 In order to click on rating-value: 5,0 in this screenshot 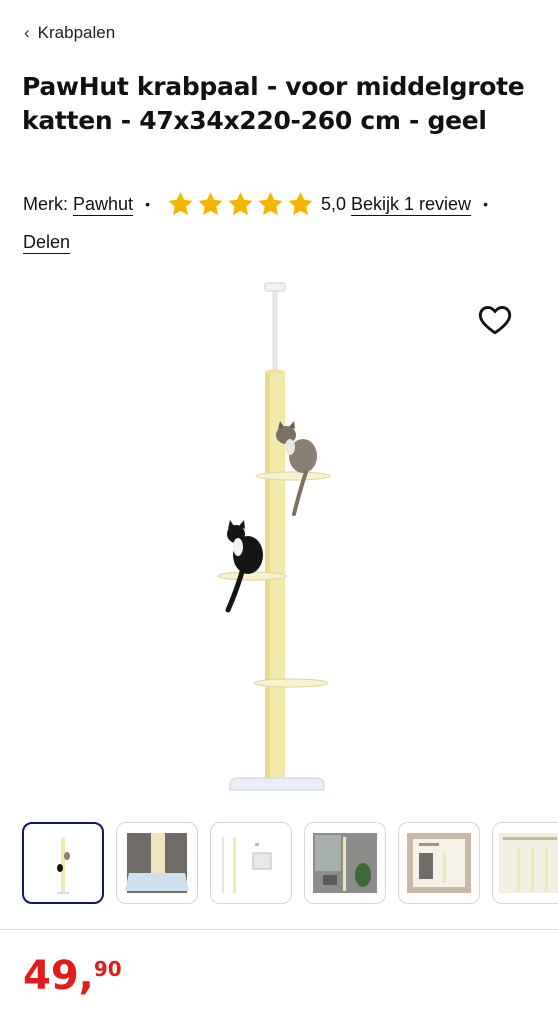, I will do `click(333, 203)`.